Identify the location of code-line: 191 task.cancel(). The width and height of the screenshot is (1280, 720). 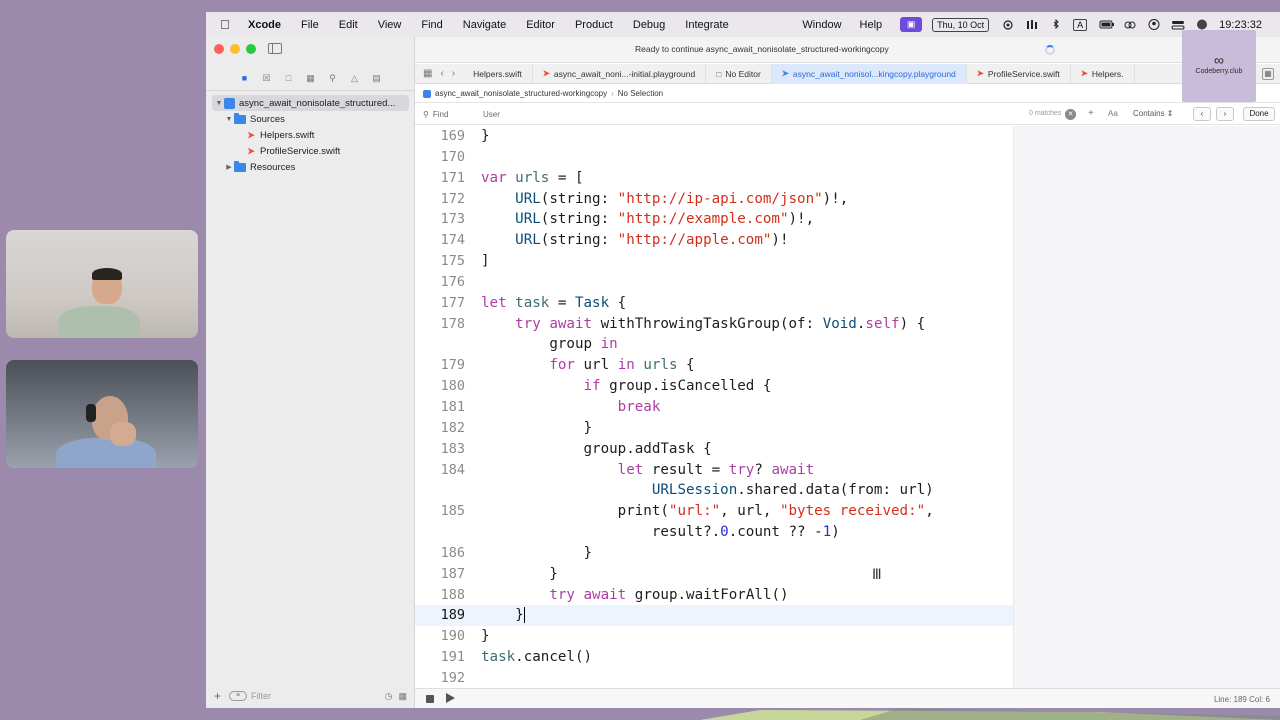
(714, 657).